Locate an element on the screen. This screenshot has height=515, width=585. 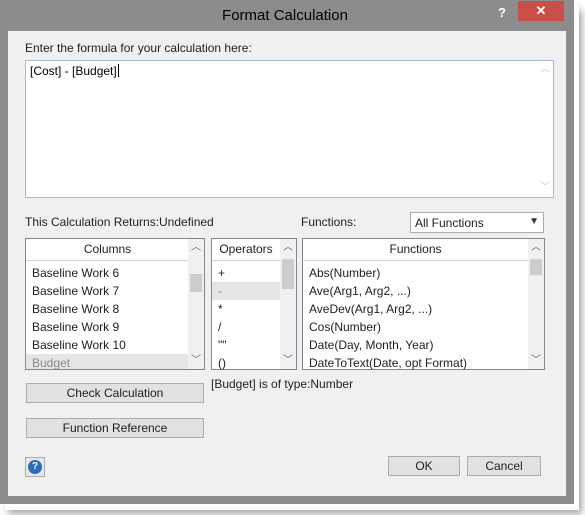
list-item: DateToText(Date, opt Format) is located at coordinates (415, 362).